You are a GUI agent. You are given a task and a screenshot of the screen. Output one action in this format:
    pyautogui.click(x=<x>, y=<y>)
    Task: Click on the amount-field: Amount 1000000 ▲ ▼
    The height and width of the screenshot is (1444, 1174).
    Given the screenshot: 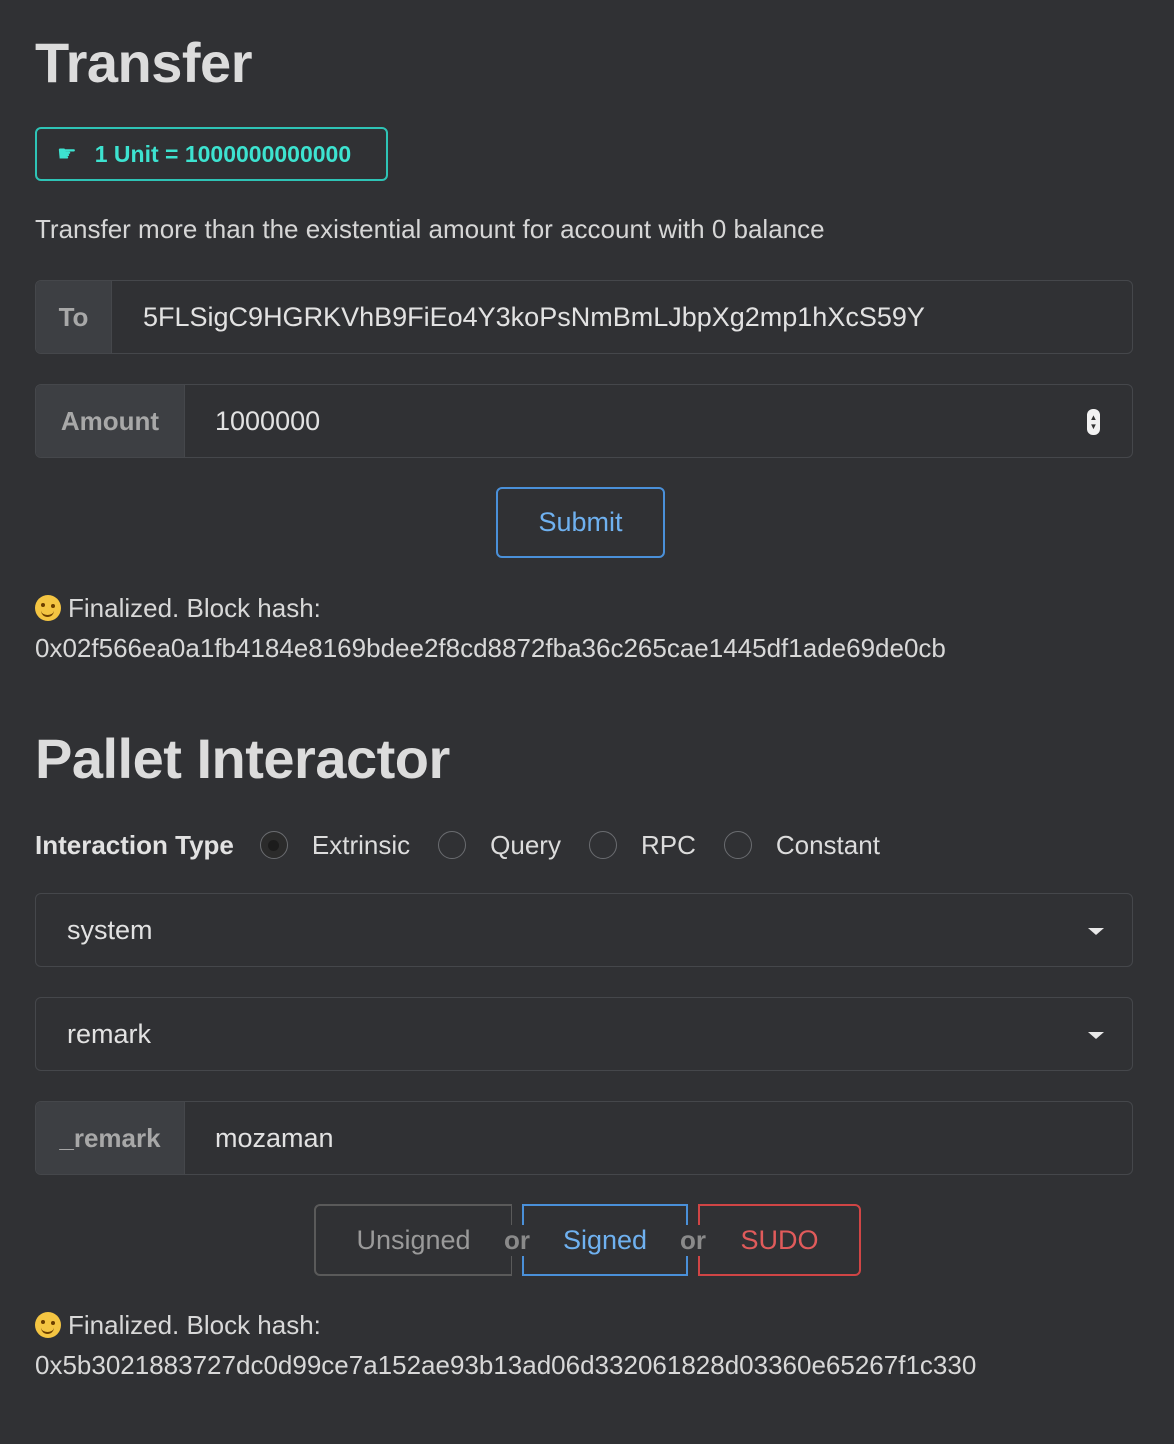 What is the action you would take?
    pyautogui.click(x=584, y=421)
    